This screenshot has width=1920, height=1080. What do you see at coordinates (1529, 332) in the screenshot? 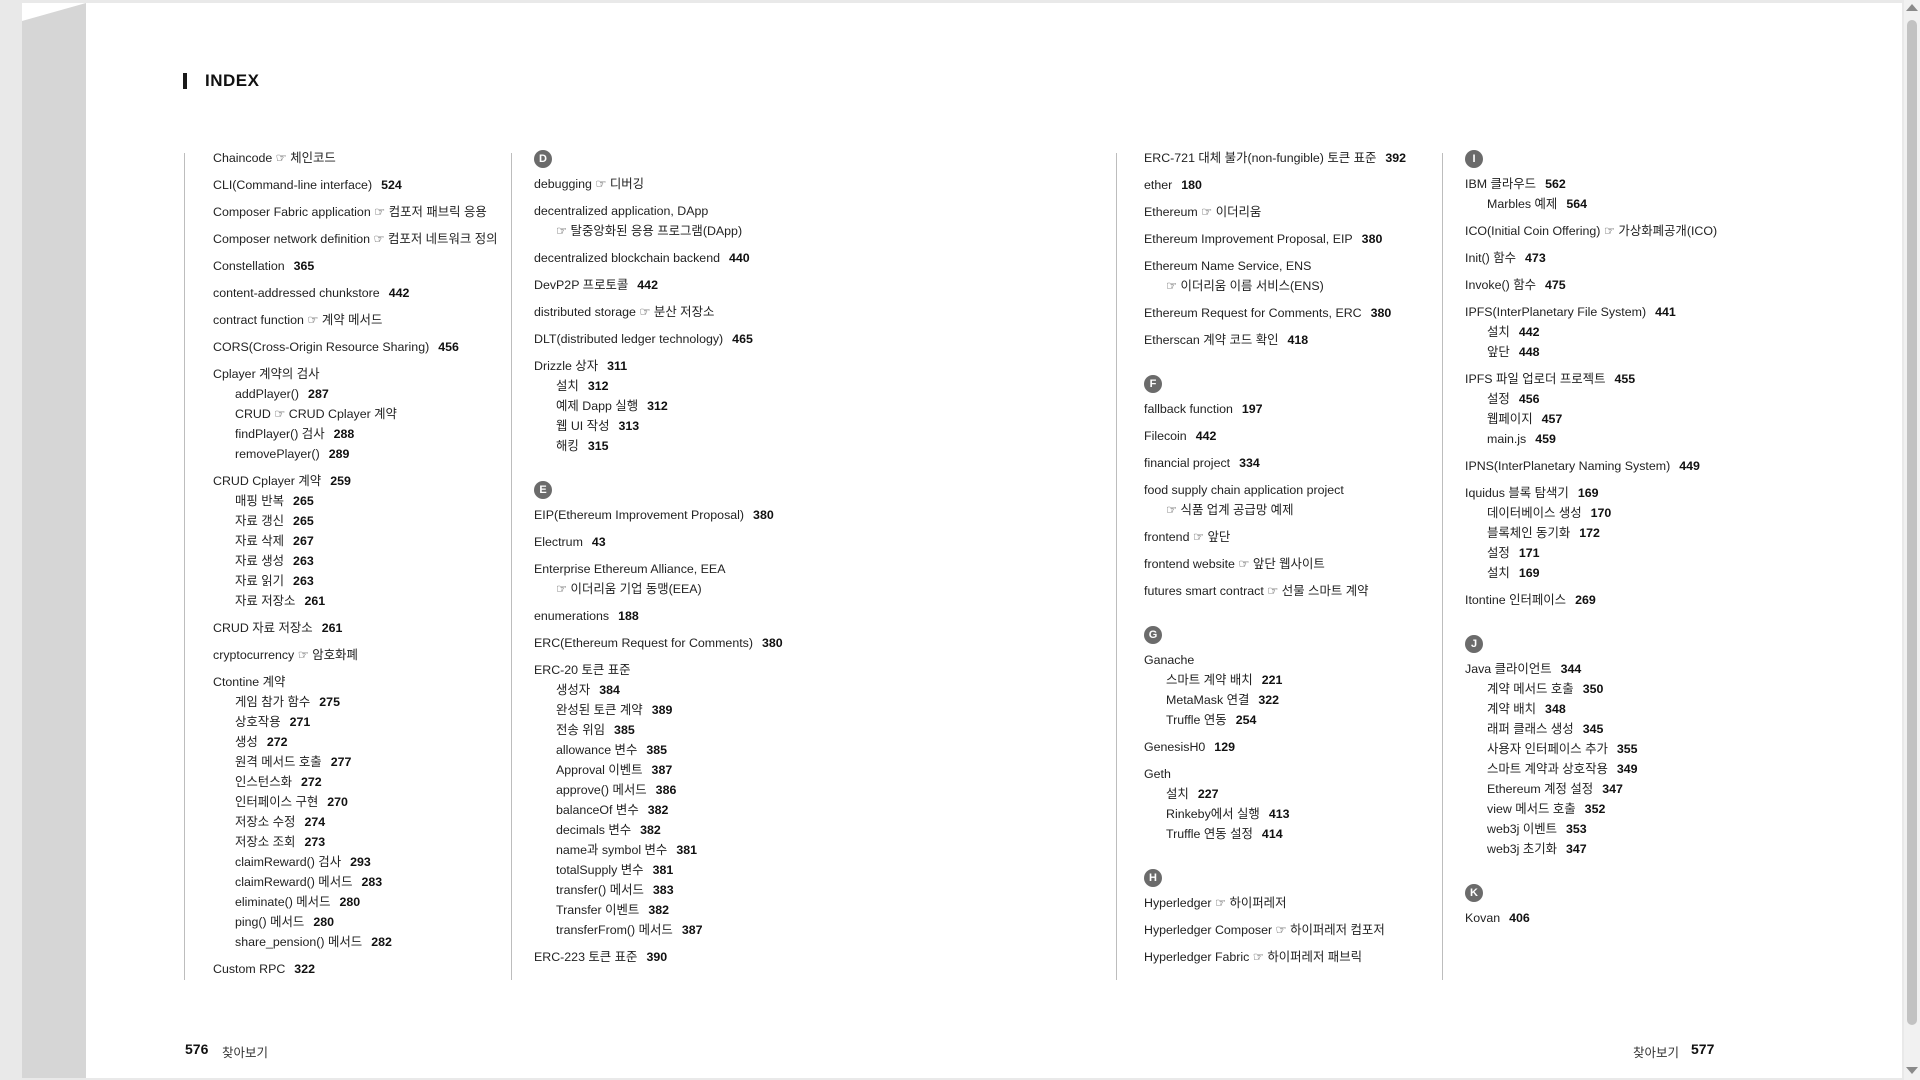
I see `index-page-number: 442` at bounding box center [1529, 332].